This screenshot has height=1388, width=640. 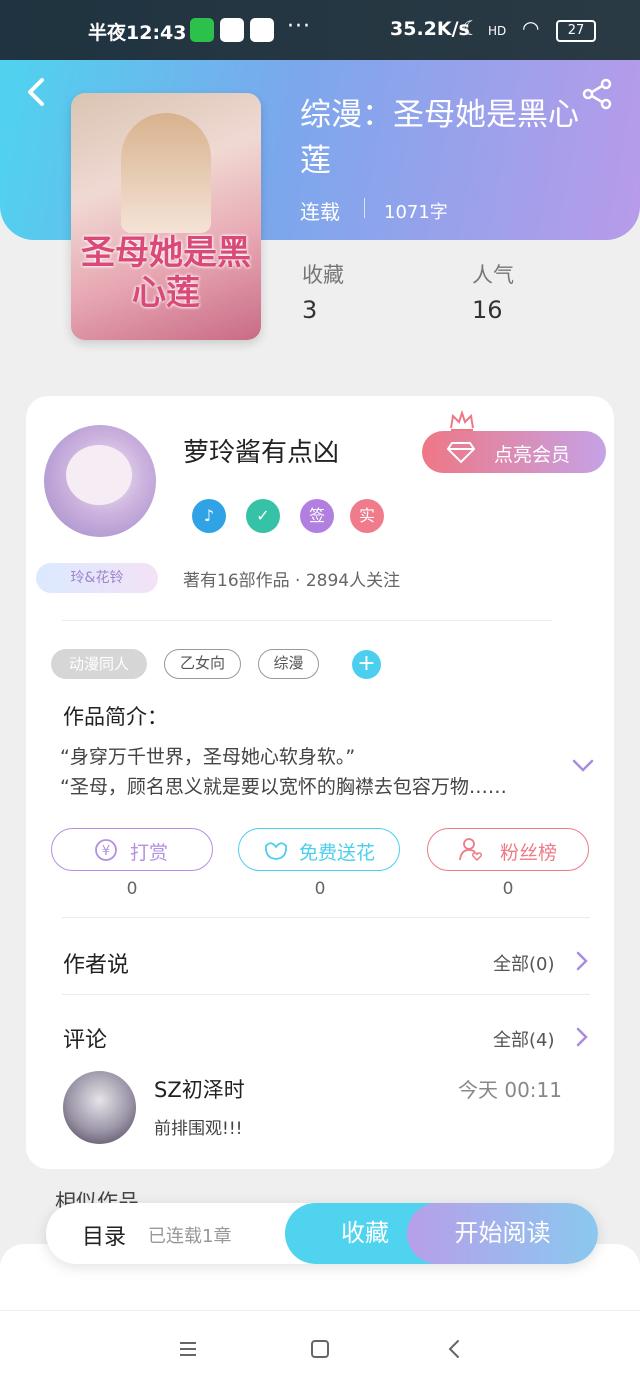 What do you see at coordinates (322, 1233) in the screenshot?
I see `bottom-action-bar: 目录 已连载1章 收藏 开始阅读` at bounding box center [322, 1233].